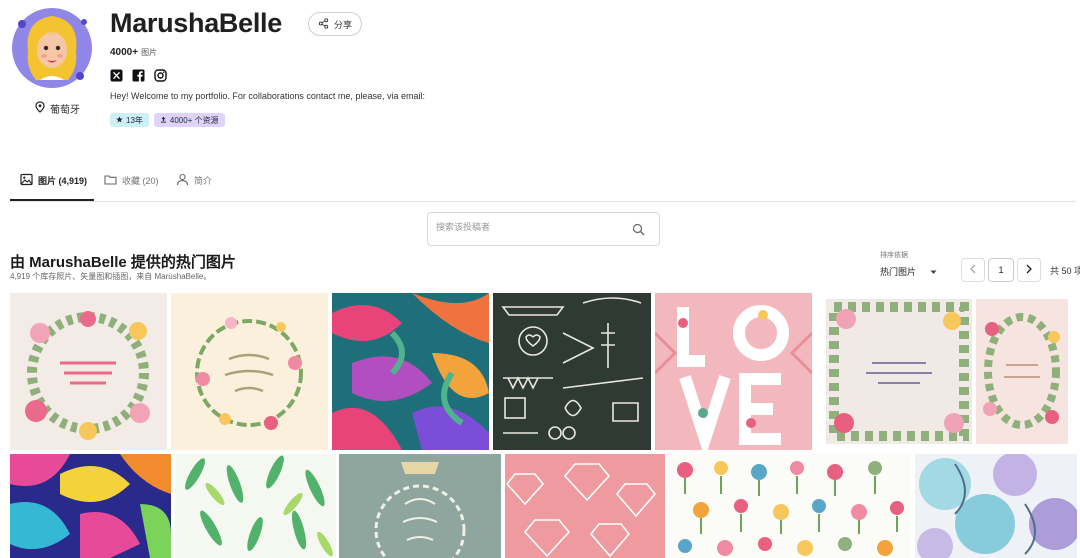 This screenshot has width=1080, height=558. Describe the element at coordinates (1022, 371) in the screenshot. I see `image-tile-thank-you-card` at that location.